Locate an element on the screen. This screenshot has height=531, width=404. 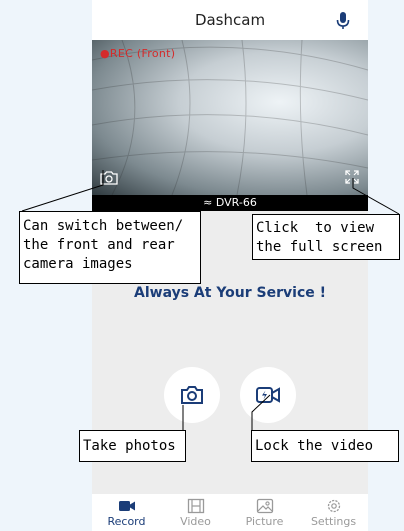
wifi-ssid: DVR-66 is located at coordinates (236, 202).